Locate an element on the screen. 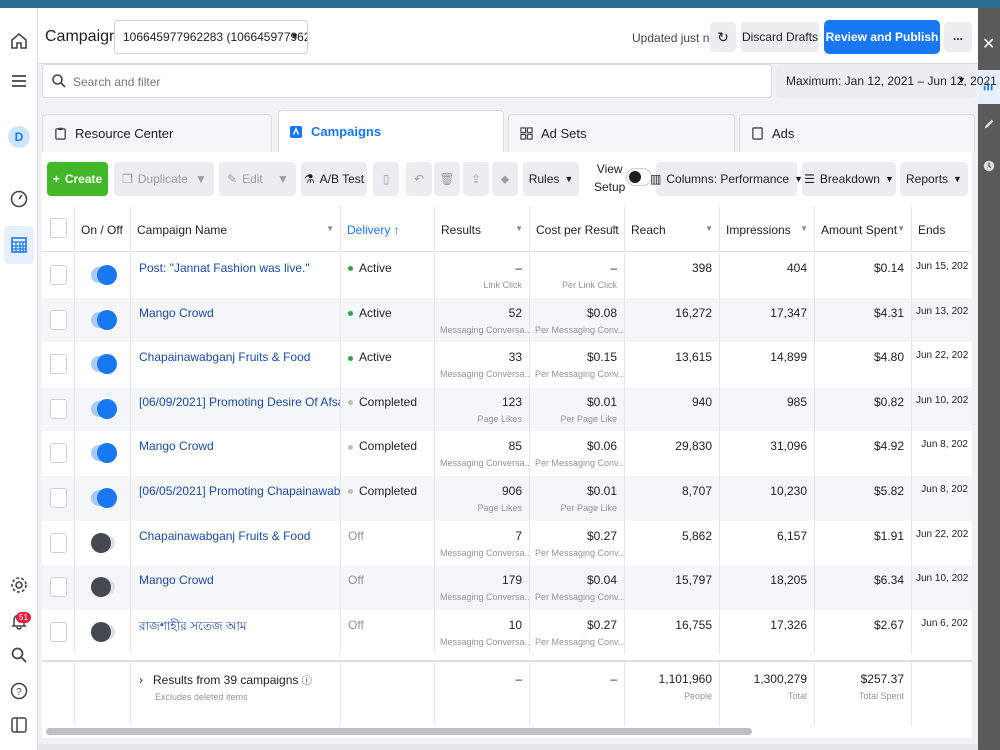 The width and height of the screenshot is (1000, 750). campaign-name-link: Post: "Jannat Fashion was live." is located at coordinates (224, 268).